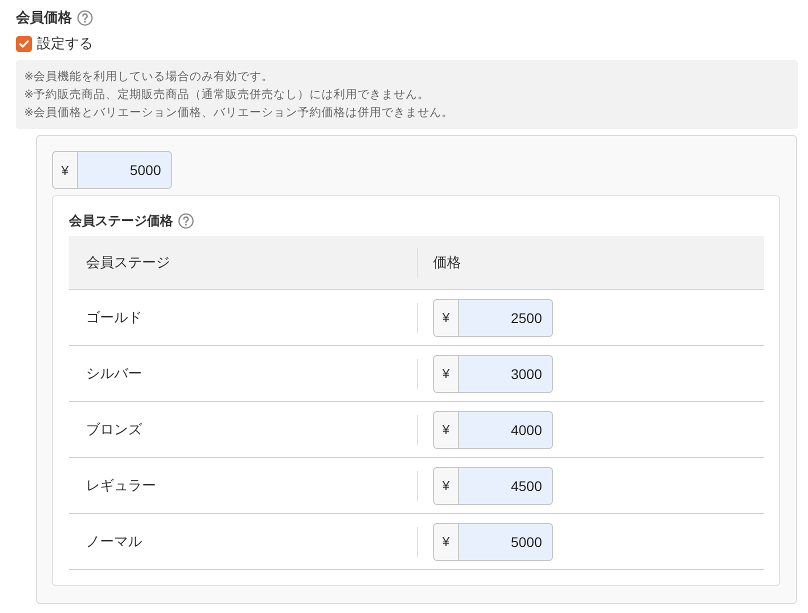 The width and height of the screenshot is (808, 613). I want to click on checkbox, so click(24, 44).